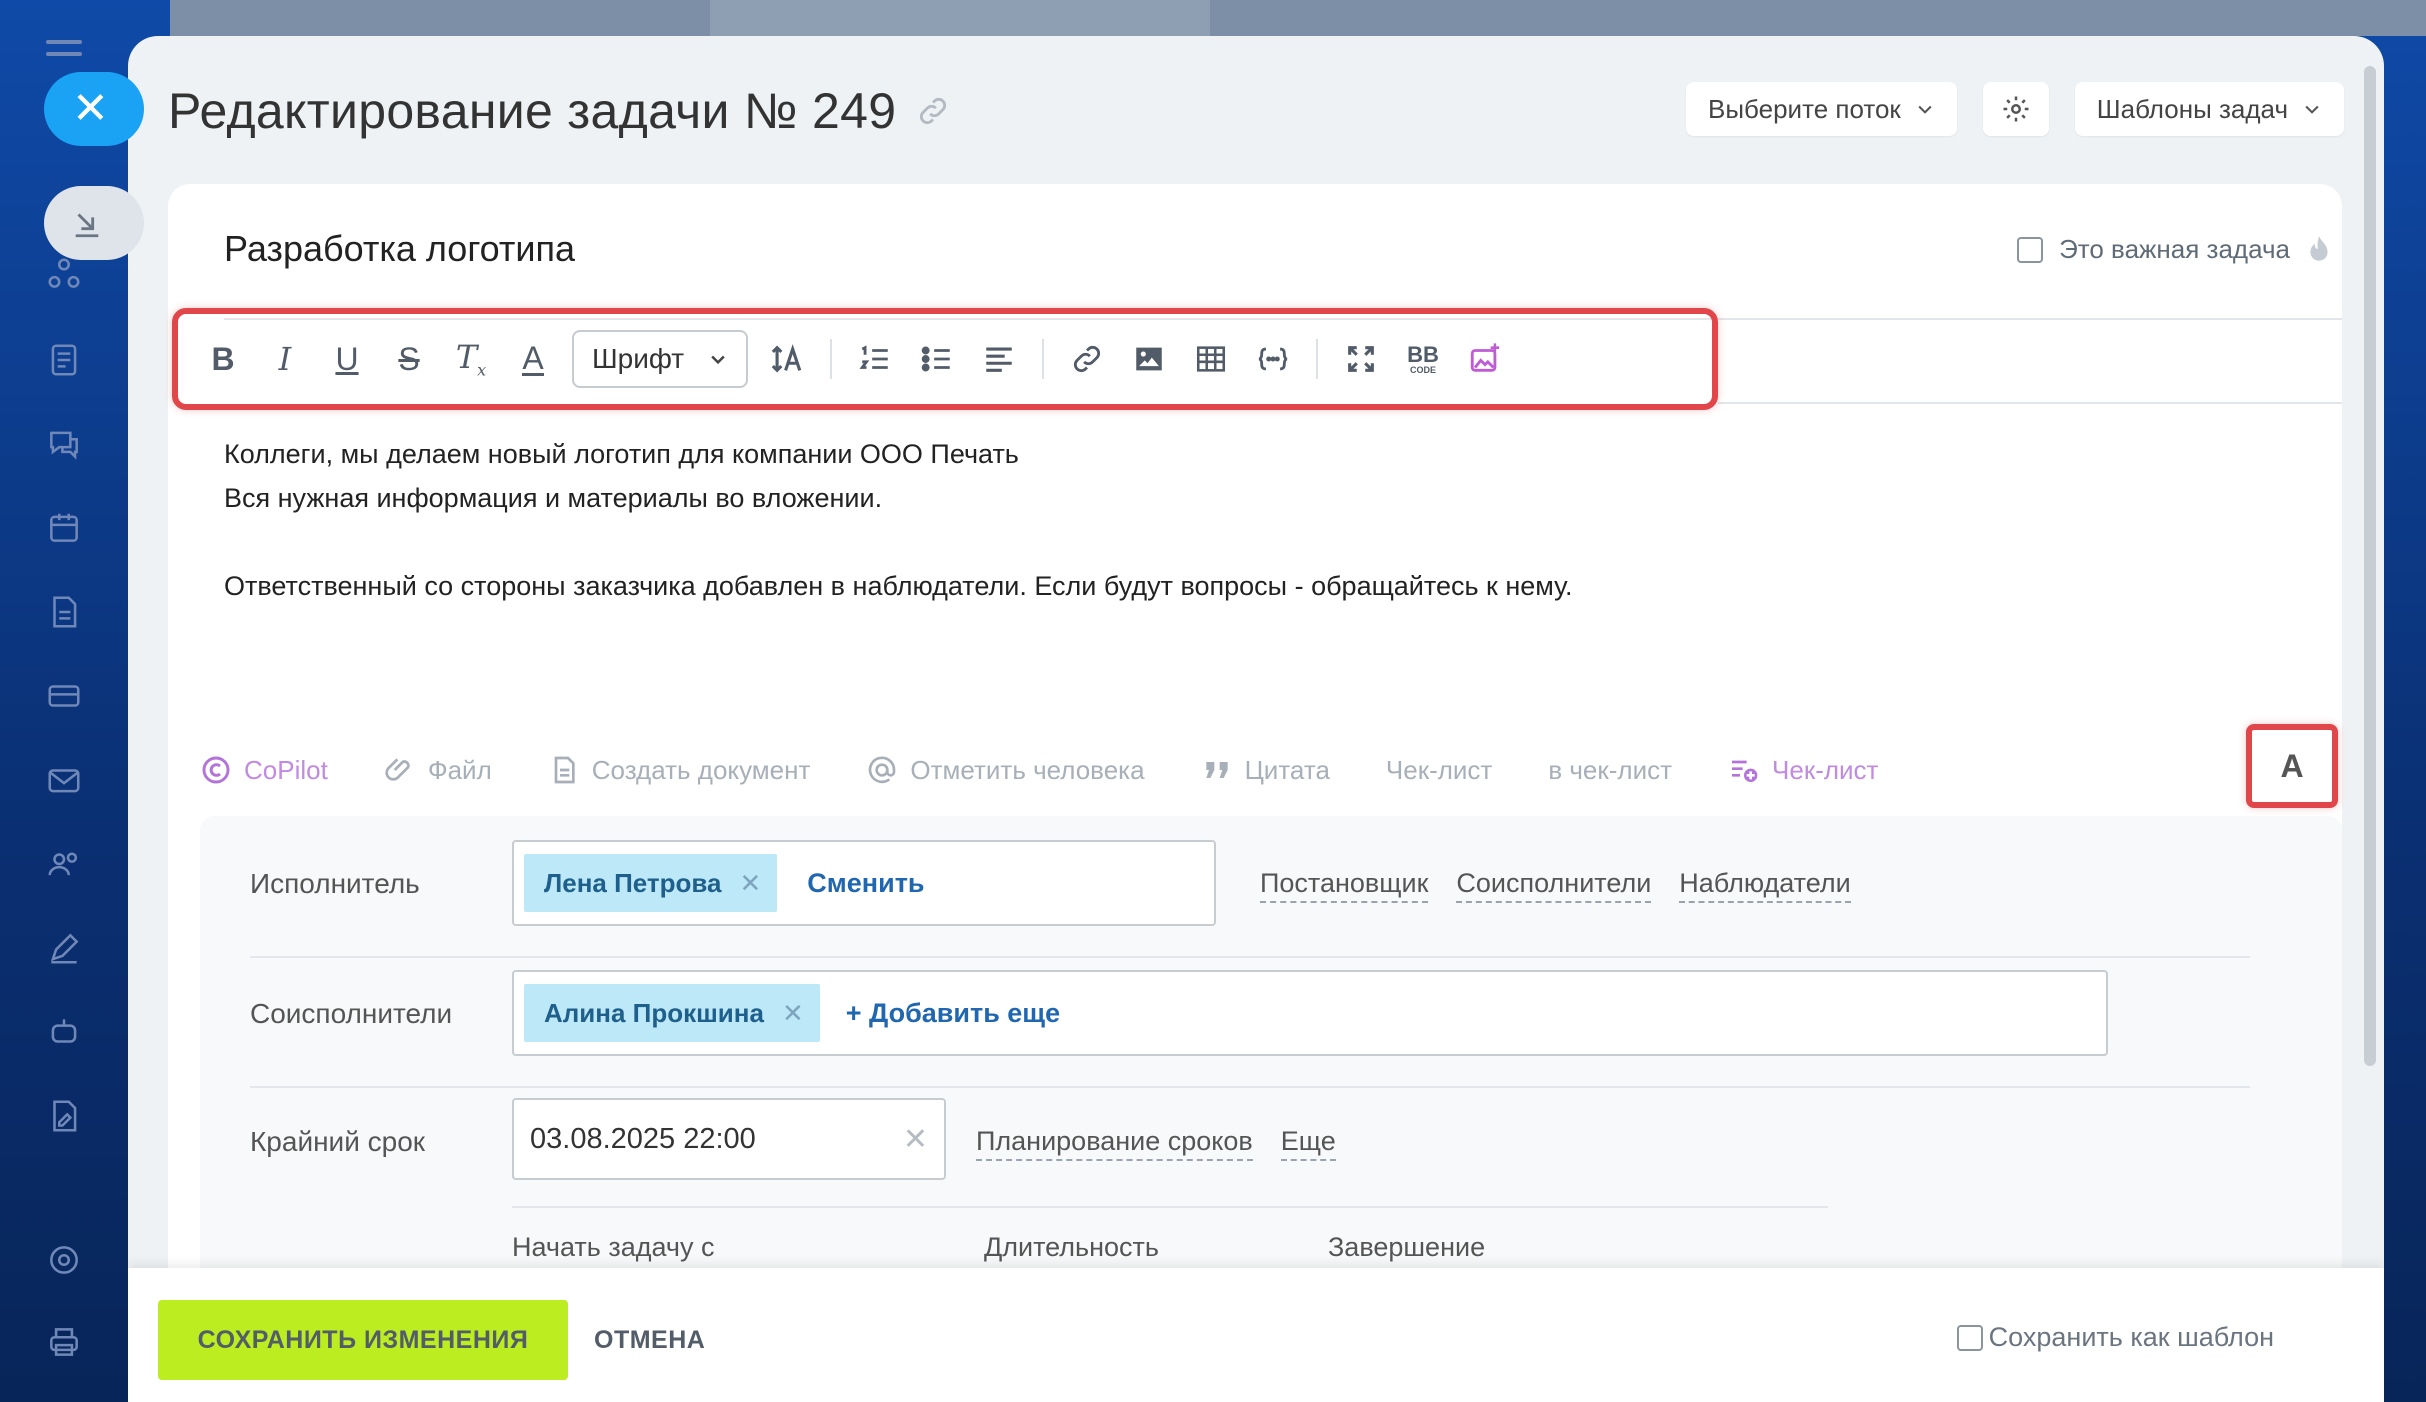 This screenshot has height=1402, width=2426. Describe the element at coordinates (2370, 566) in the screenshot. I see `panel-scrollbar` at that location.